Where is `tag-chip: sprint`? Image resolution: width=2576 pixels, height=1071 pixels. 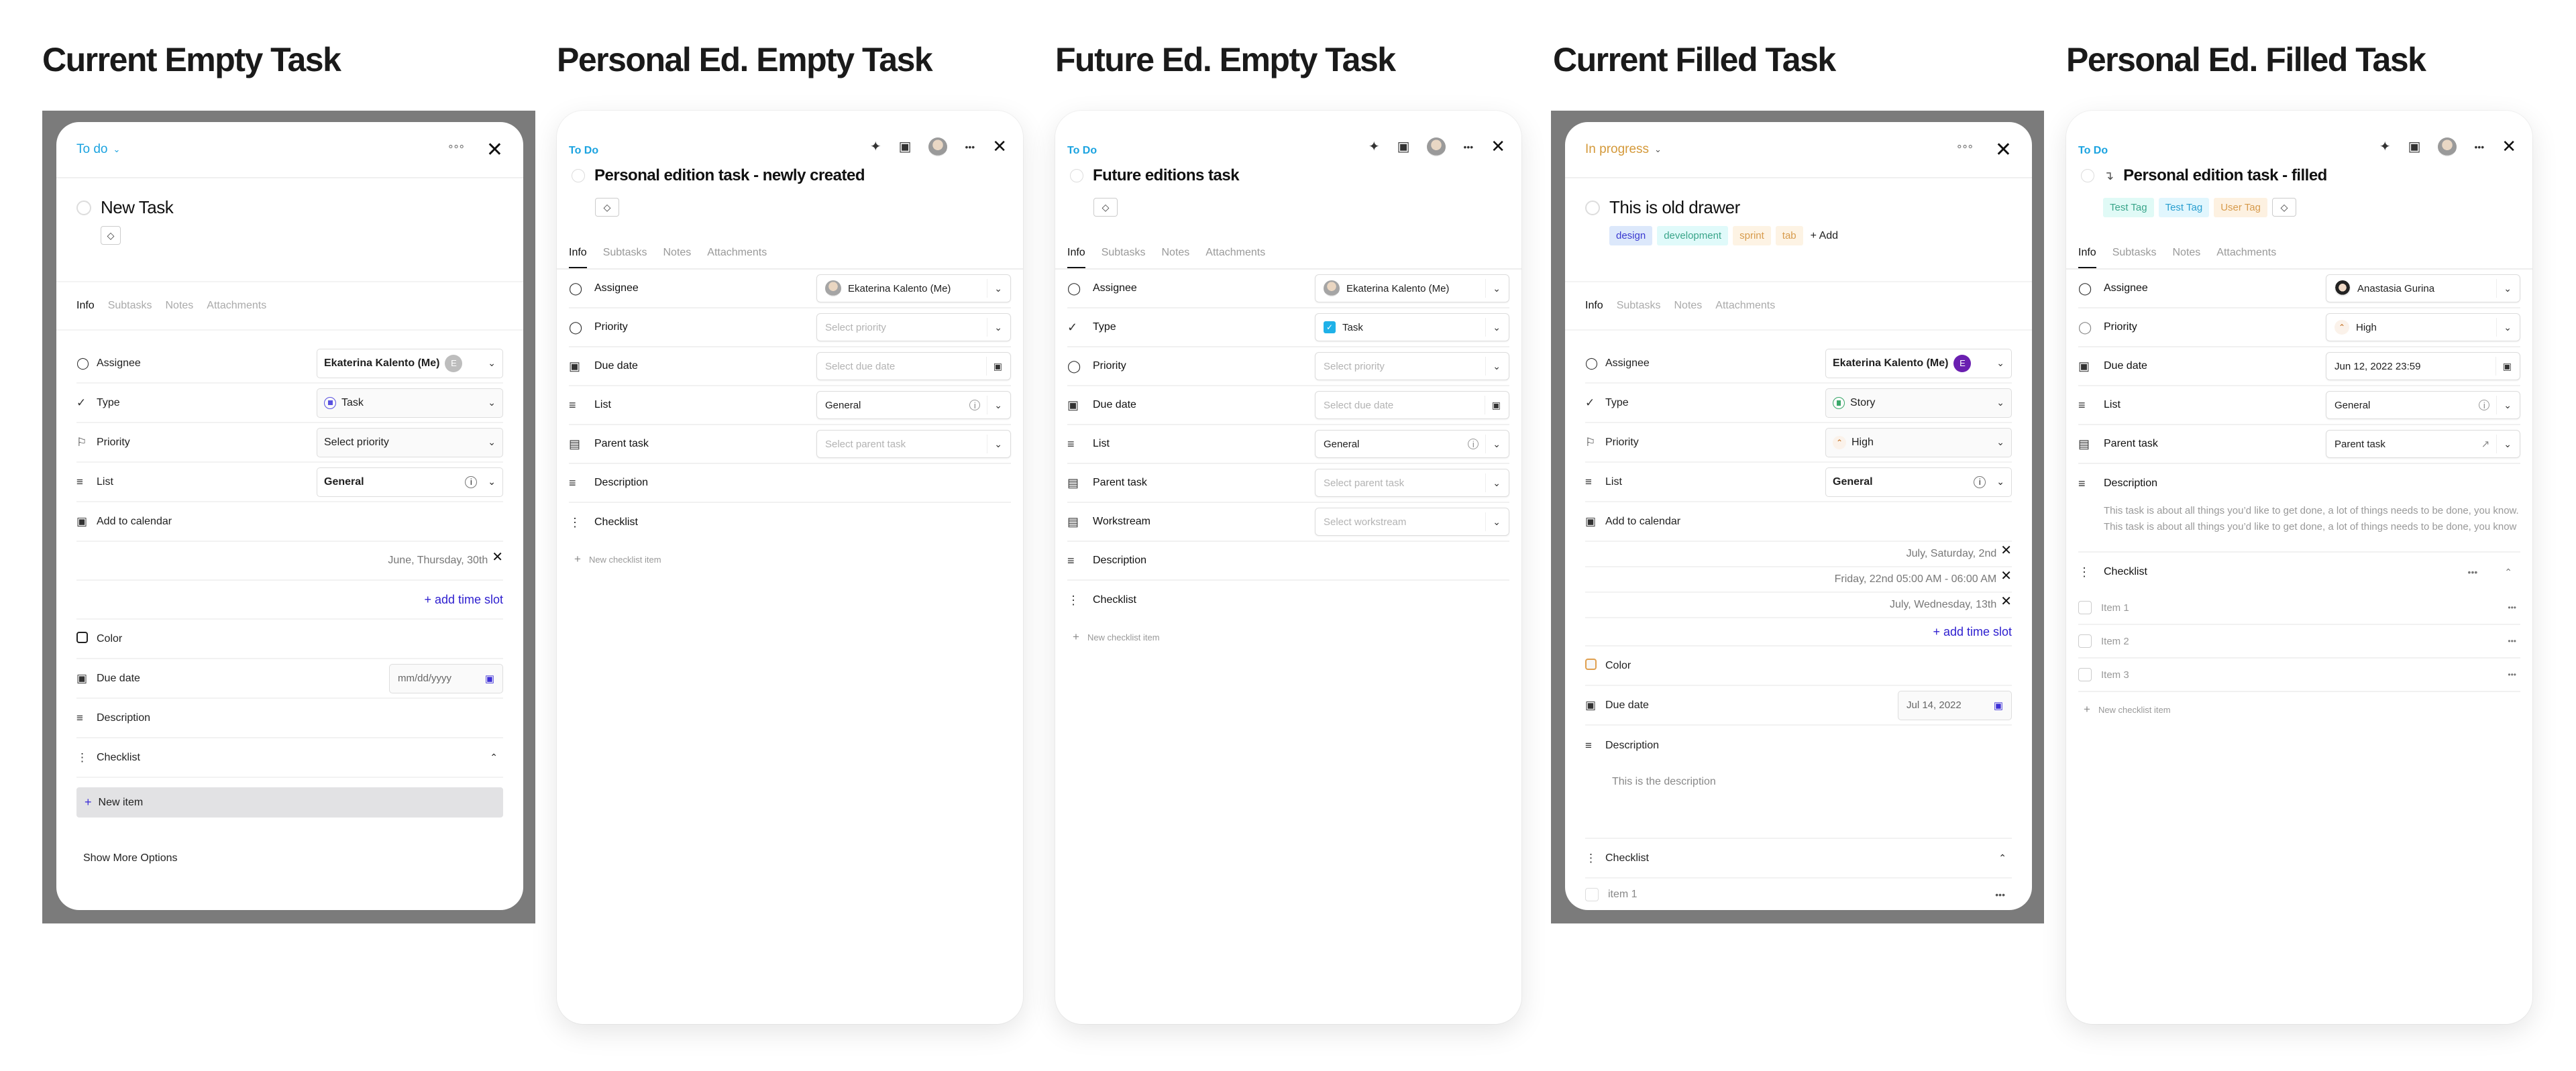 tag-chip: sprint is located at coordinates (1752, 235).